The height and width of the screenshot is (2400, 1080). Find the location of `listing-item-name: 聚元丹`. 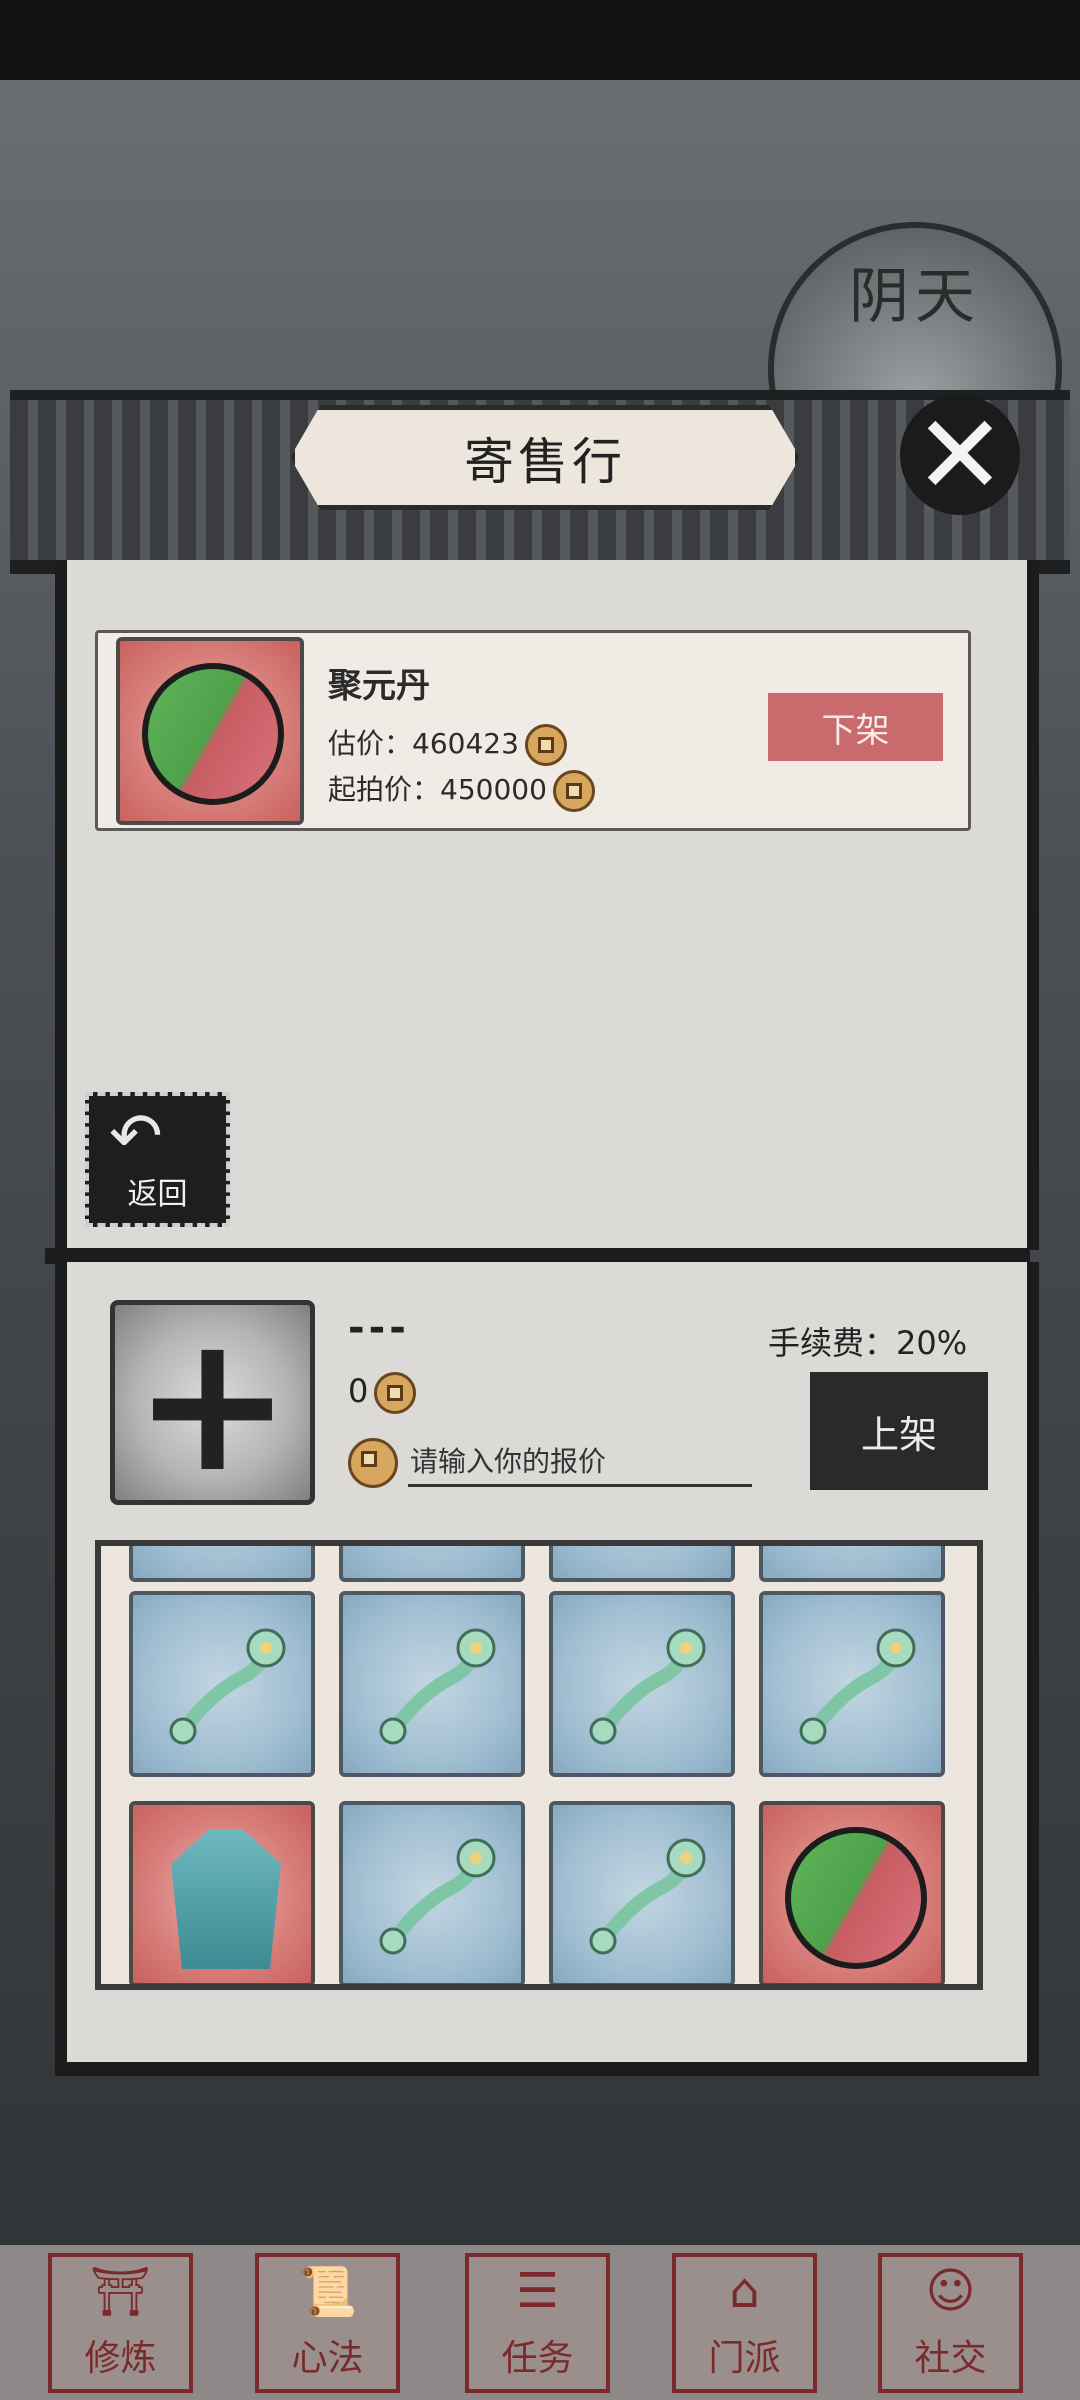

listing-item-name: 聚元丹 is located at coordinates (379, 686).